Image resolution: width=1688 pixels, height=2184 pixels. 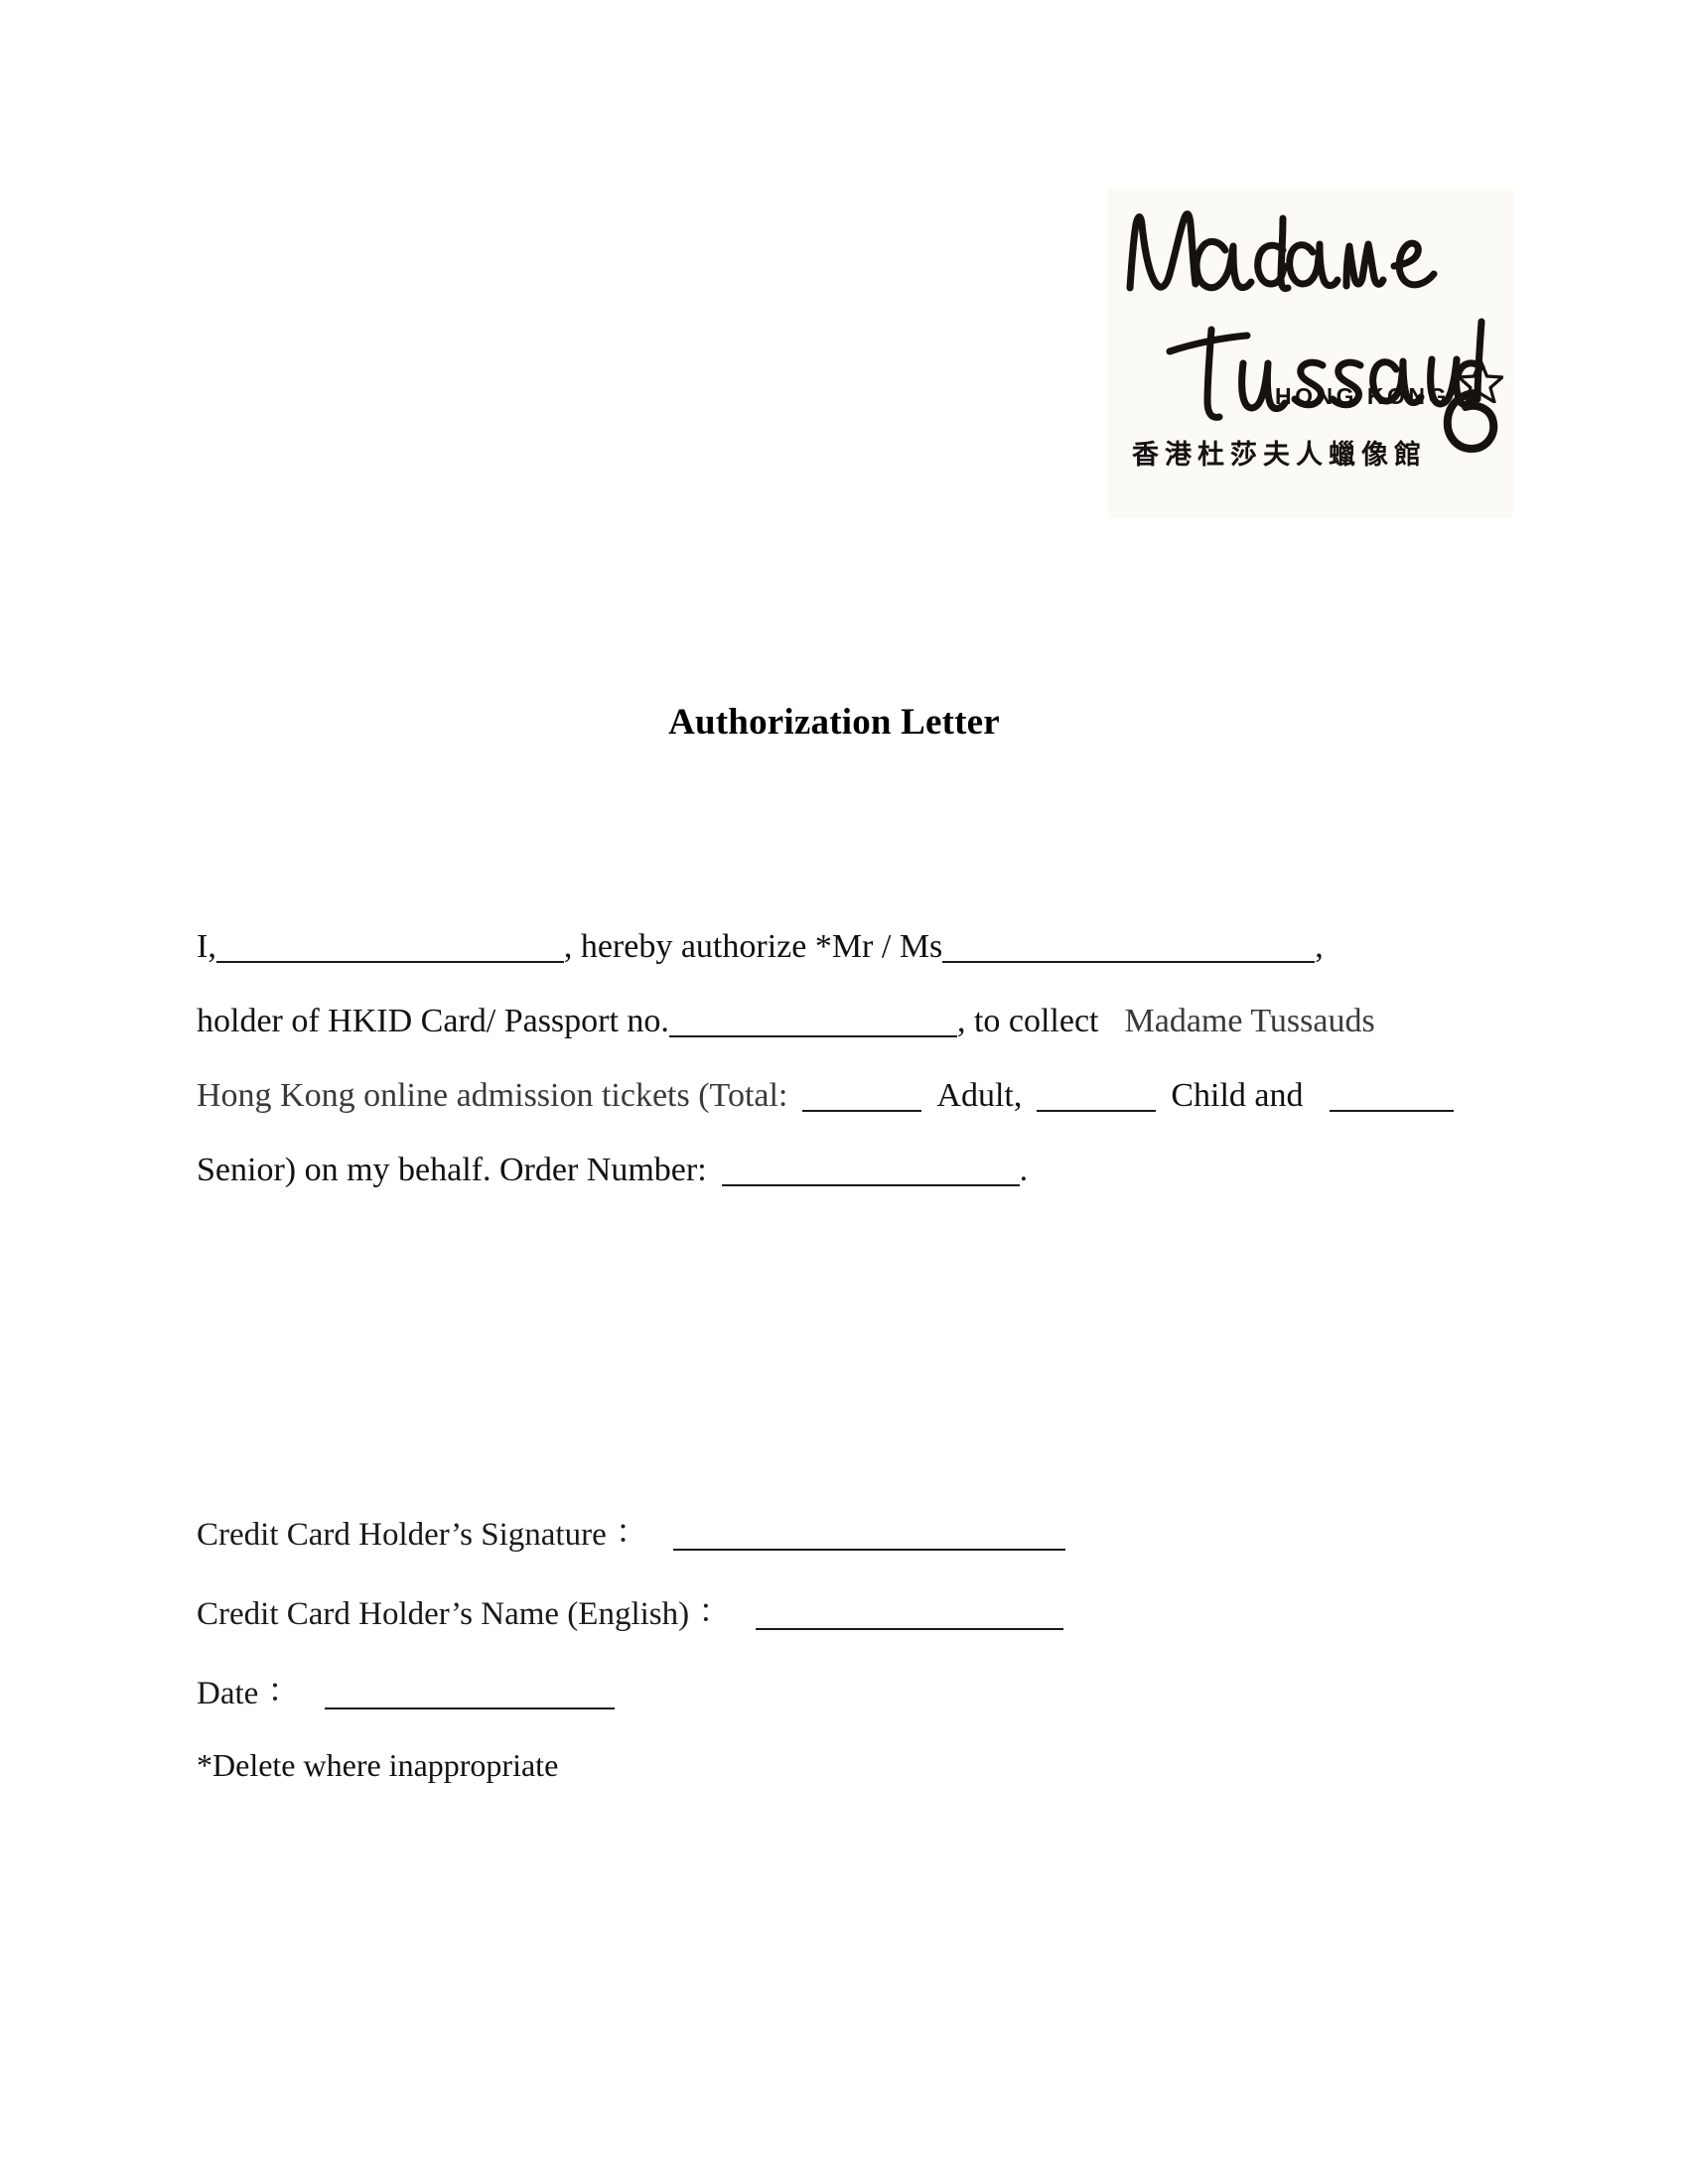 I want to click on cardholder-name-row: Credit Card Holder’s Name (English) ：, so click(x=837, y=1614).